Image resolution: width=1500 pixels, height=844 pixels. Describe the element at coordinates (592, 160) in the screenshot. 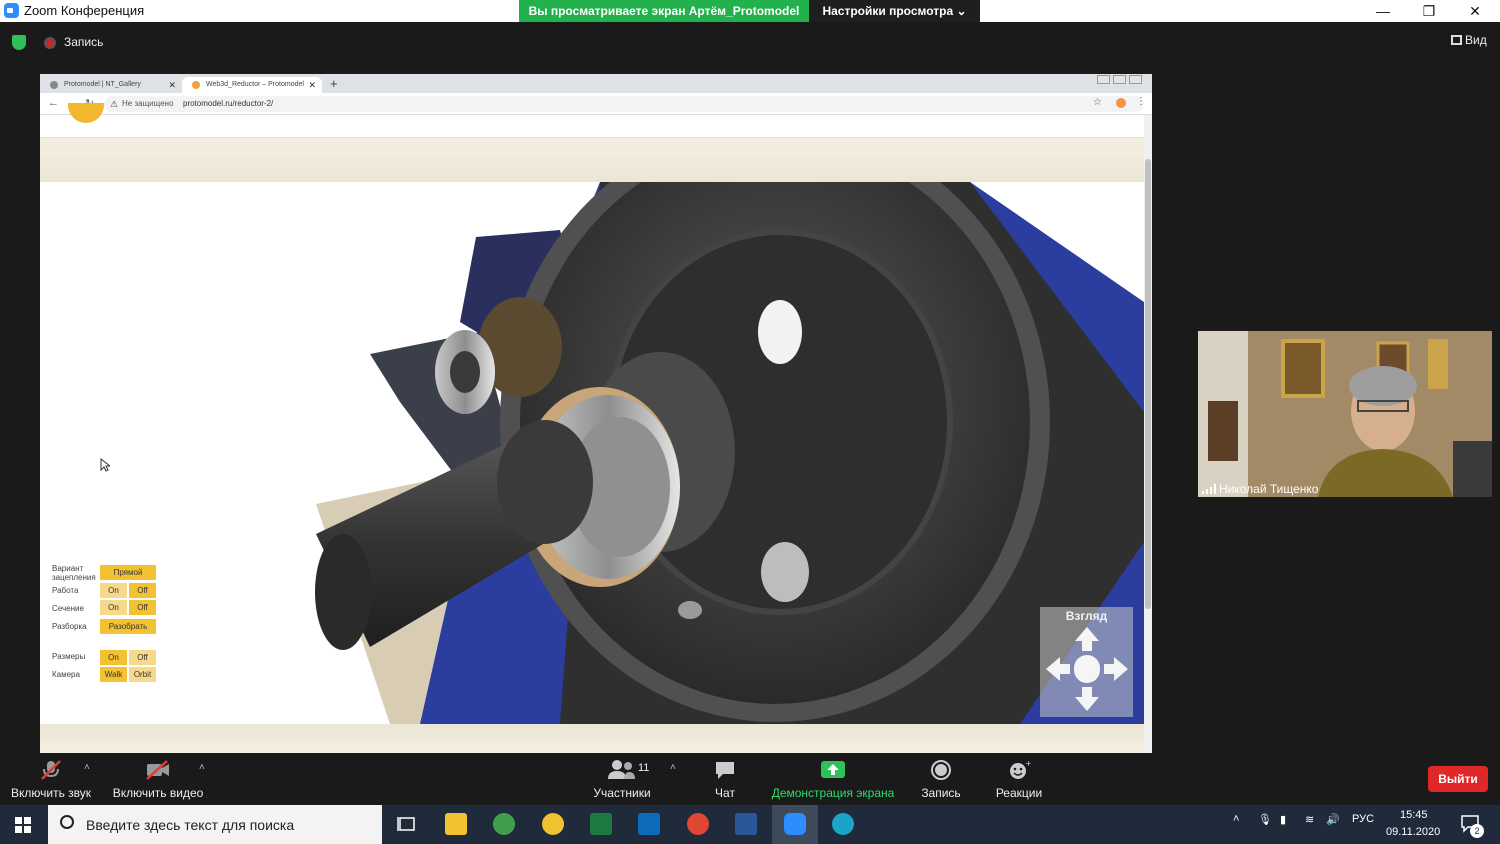

I see `page-band-top` at that location.